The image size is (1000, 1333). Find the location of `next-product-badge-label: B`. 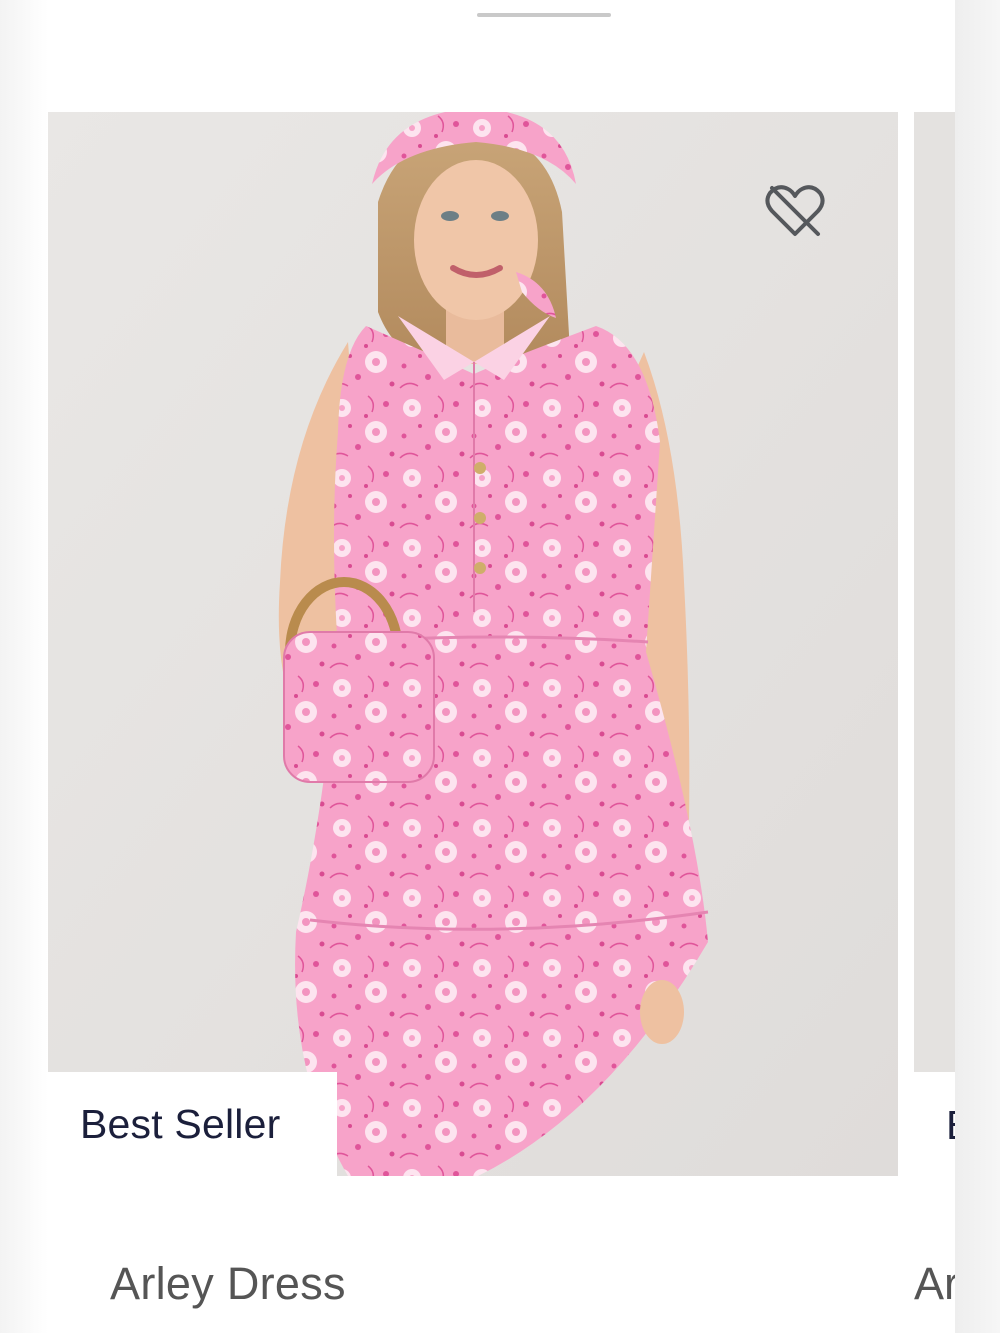

next-product-badge-label: B is located at coordinates (950, 1125).